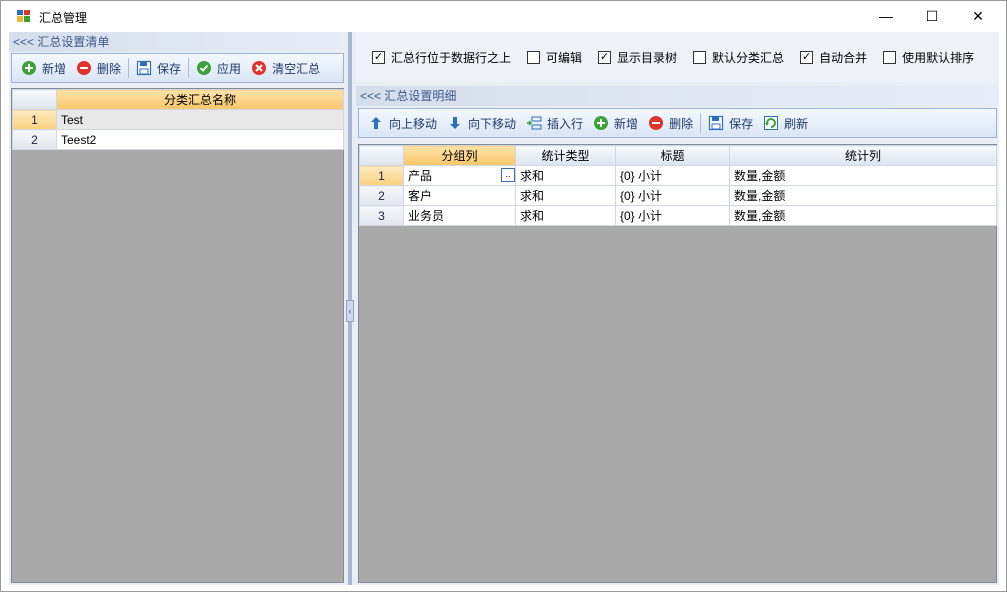 The width and height of the screenshot is (1007, 592). I want to click on left-save-button: 保存, so click(158, 68).